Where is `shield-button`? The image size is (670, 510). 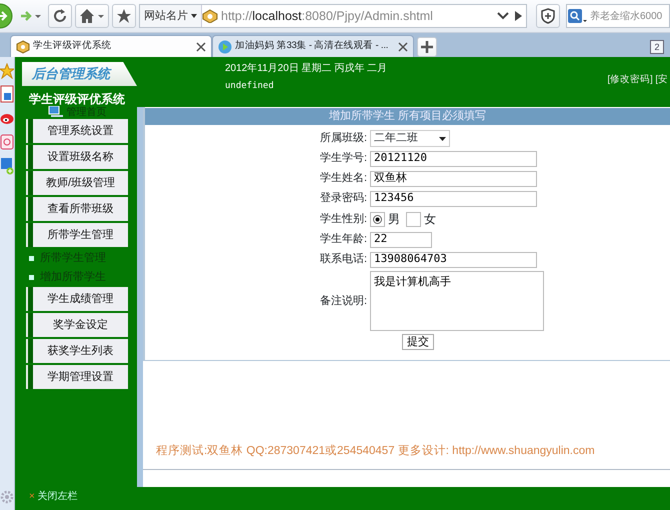 shield-button is located at coordinates (548, 16).